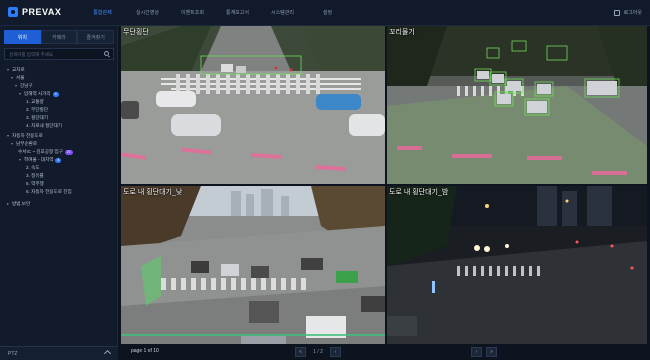 The image size is (650, 360). I want to click on tree-item-camera: 3. 횡단대기, so click(37, 118).